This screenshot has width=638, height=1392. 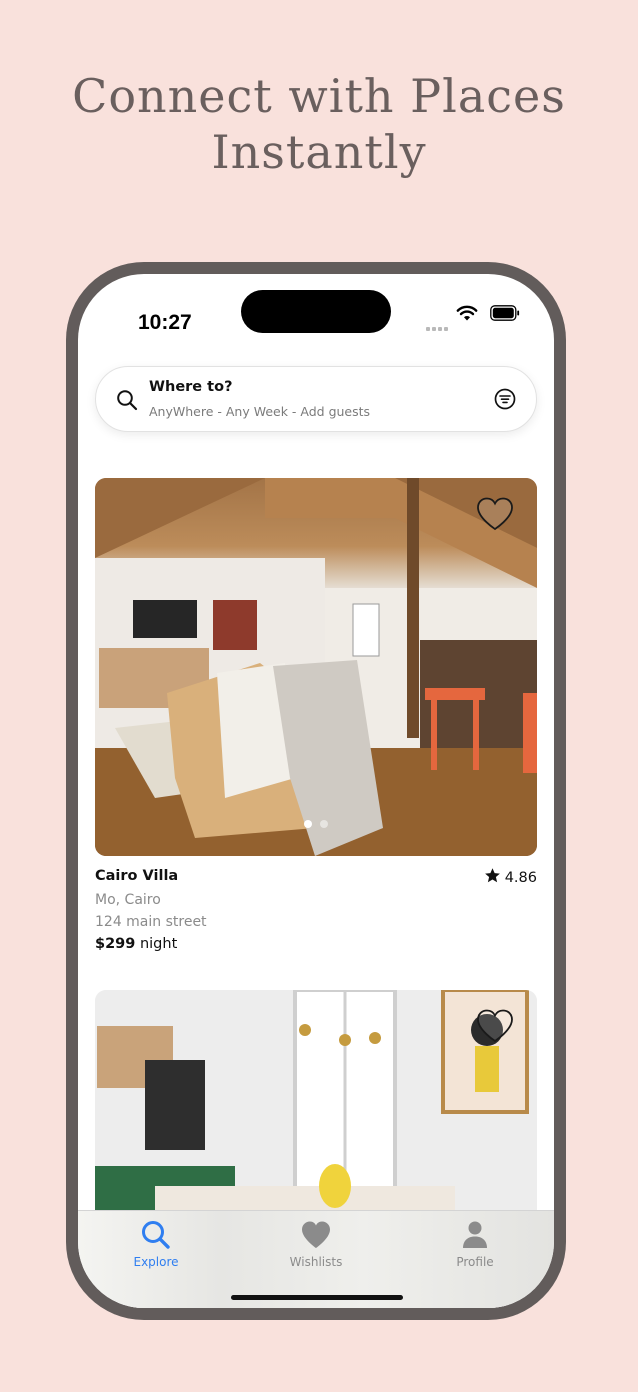 I want to click on home-indicator, so click(x=317, y=1297).